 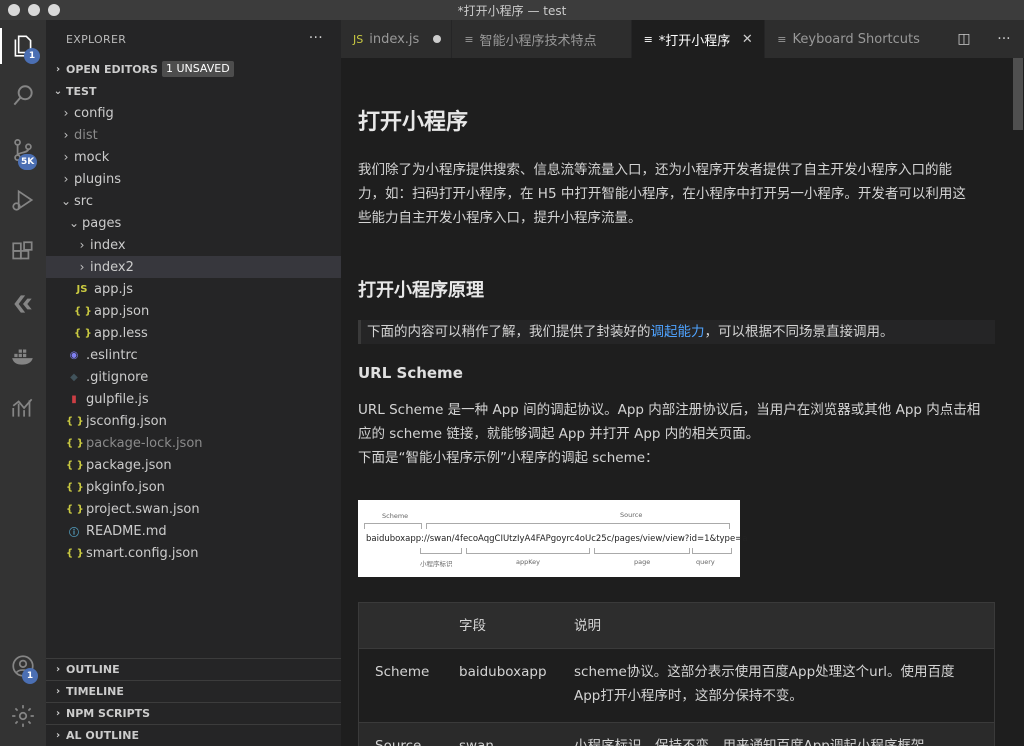 I want to click on invoke-ability-link: 调起能力, so click(x=678, y=332).